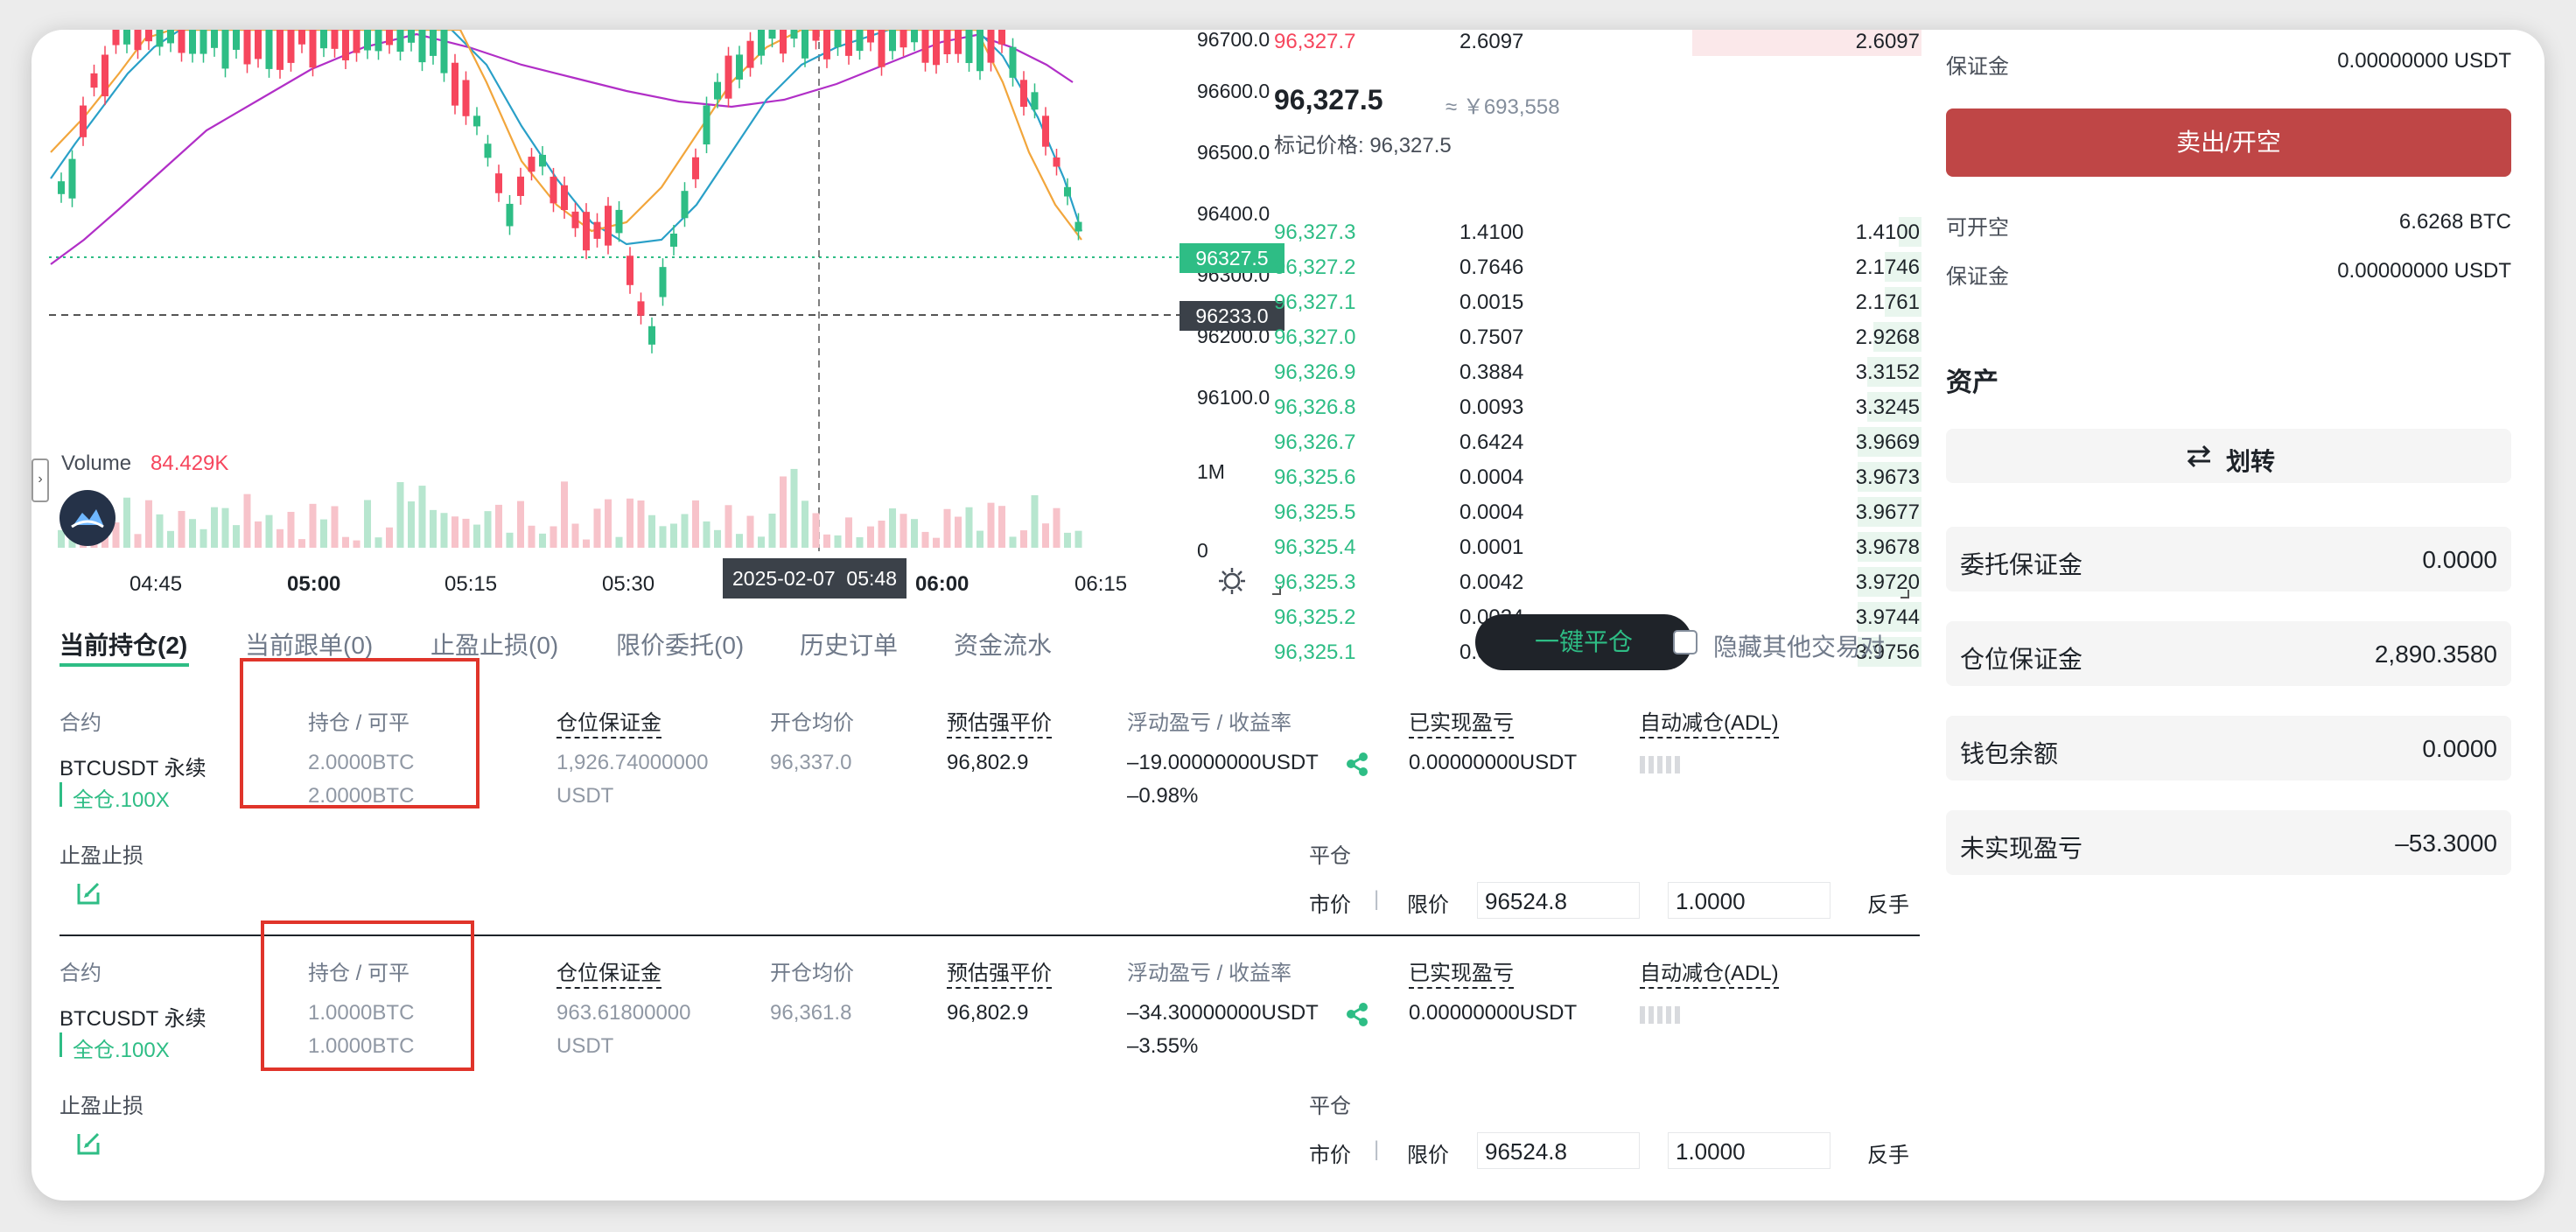  Describe the element at coordinates (1977, 67) in the screenshot. I see `margin-label: 保证金` at that location.